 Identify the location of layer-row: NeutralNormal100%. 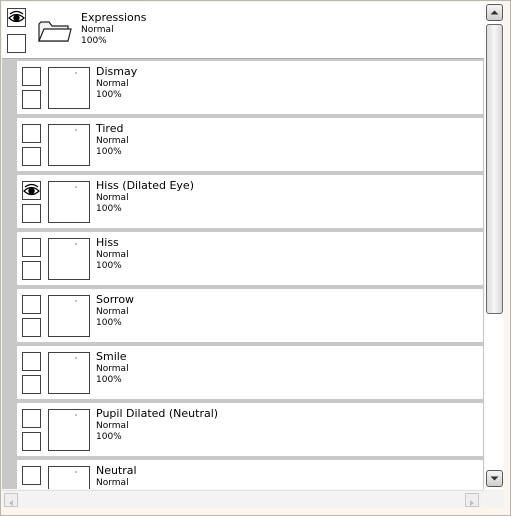
(250, 474).